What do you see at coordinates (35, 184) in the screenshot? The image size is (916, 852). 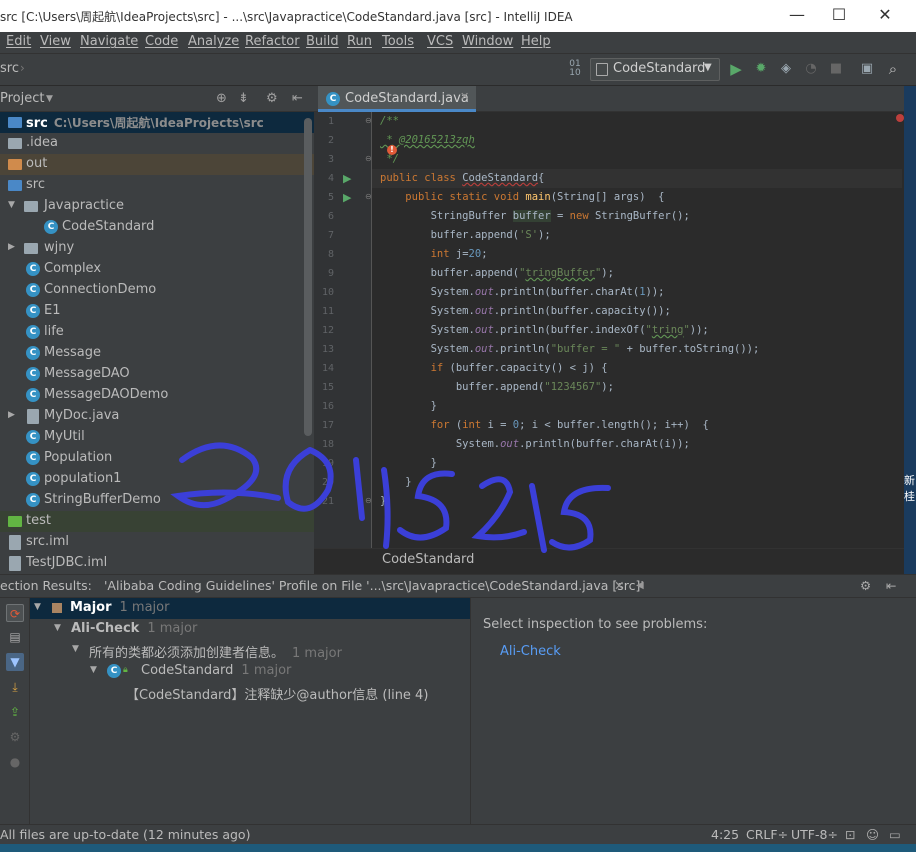 I see `tree-item-label: src` at bounding box center [35, 184].